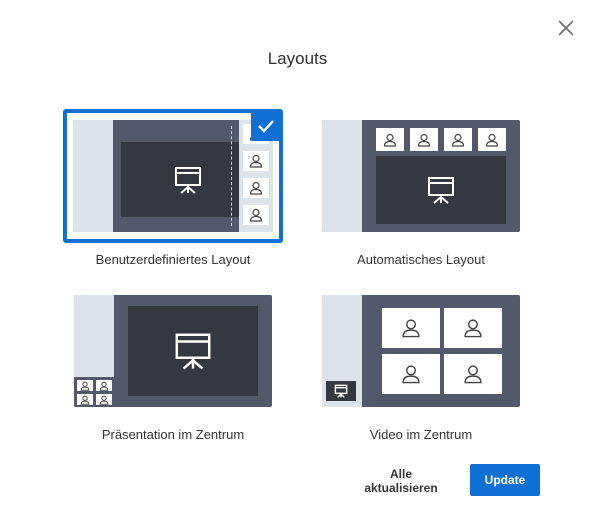 The image size is (595, 507). Describe the element at coordinates (505, 480) in the screenshot. I see `update-button: Update` at that location.